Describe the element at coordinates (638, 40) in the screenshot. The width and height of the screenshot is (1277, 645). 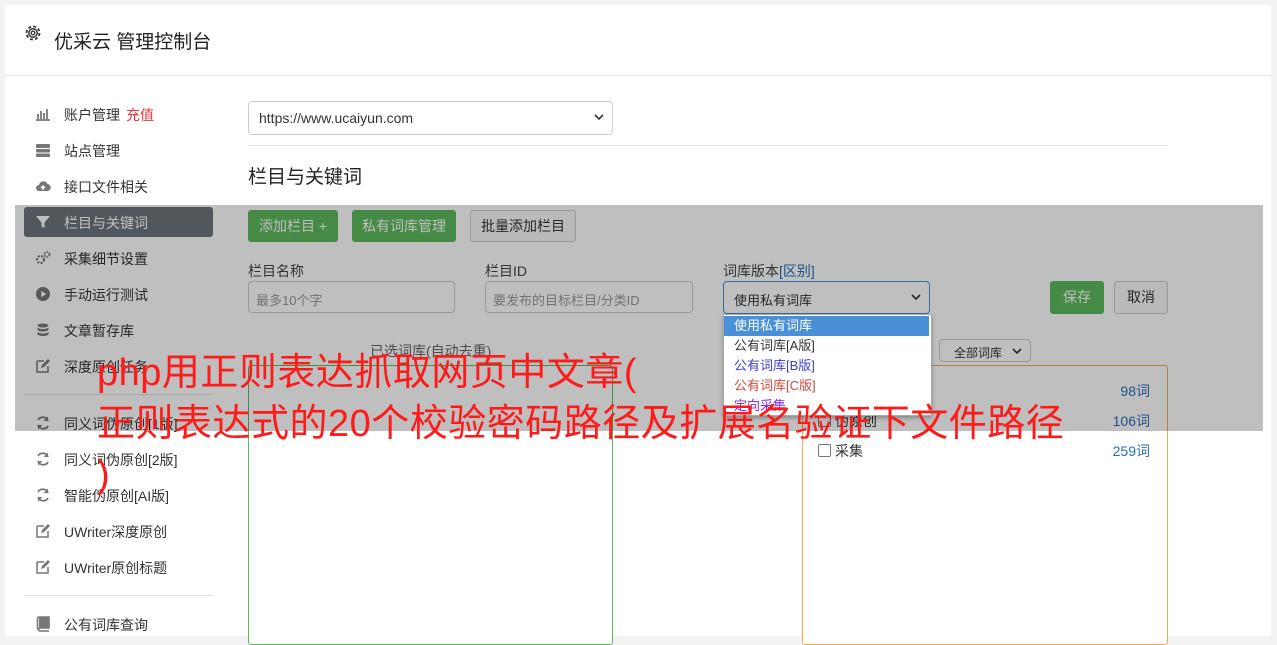
I see `top-header: 优采云 管理控制台` at that location.